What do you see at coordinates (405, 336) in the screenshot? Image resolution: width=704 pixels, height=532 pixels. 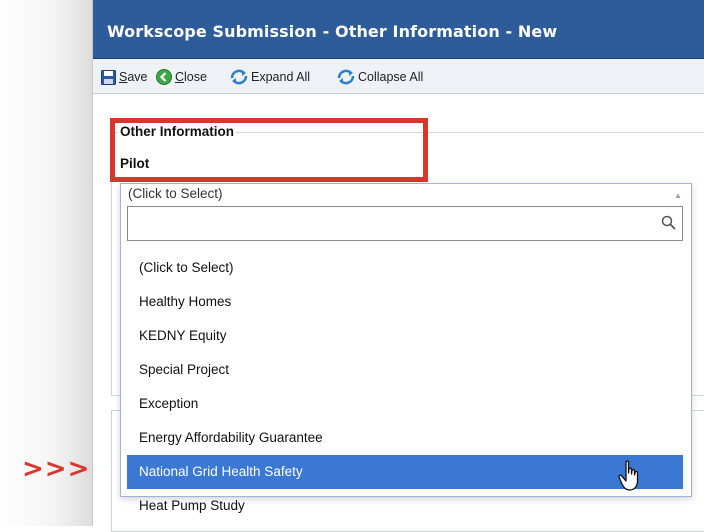 I see `dropdown-option: KEDNY Equity` at bounding box center [405, 336].